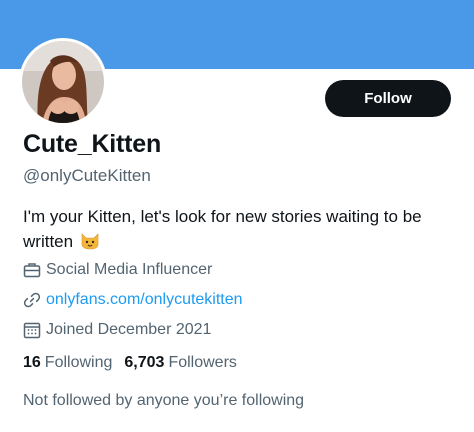 This screenshot has width=474, height=432. I want to click on joined-label: Joined December 2021, so click(129, 329).